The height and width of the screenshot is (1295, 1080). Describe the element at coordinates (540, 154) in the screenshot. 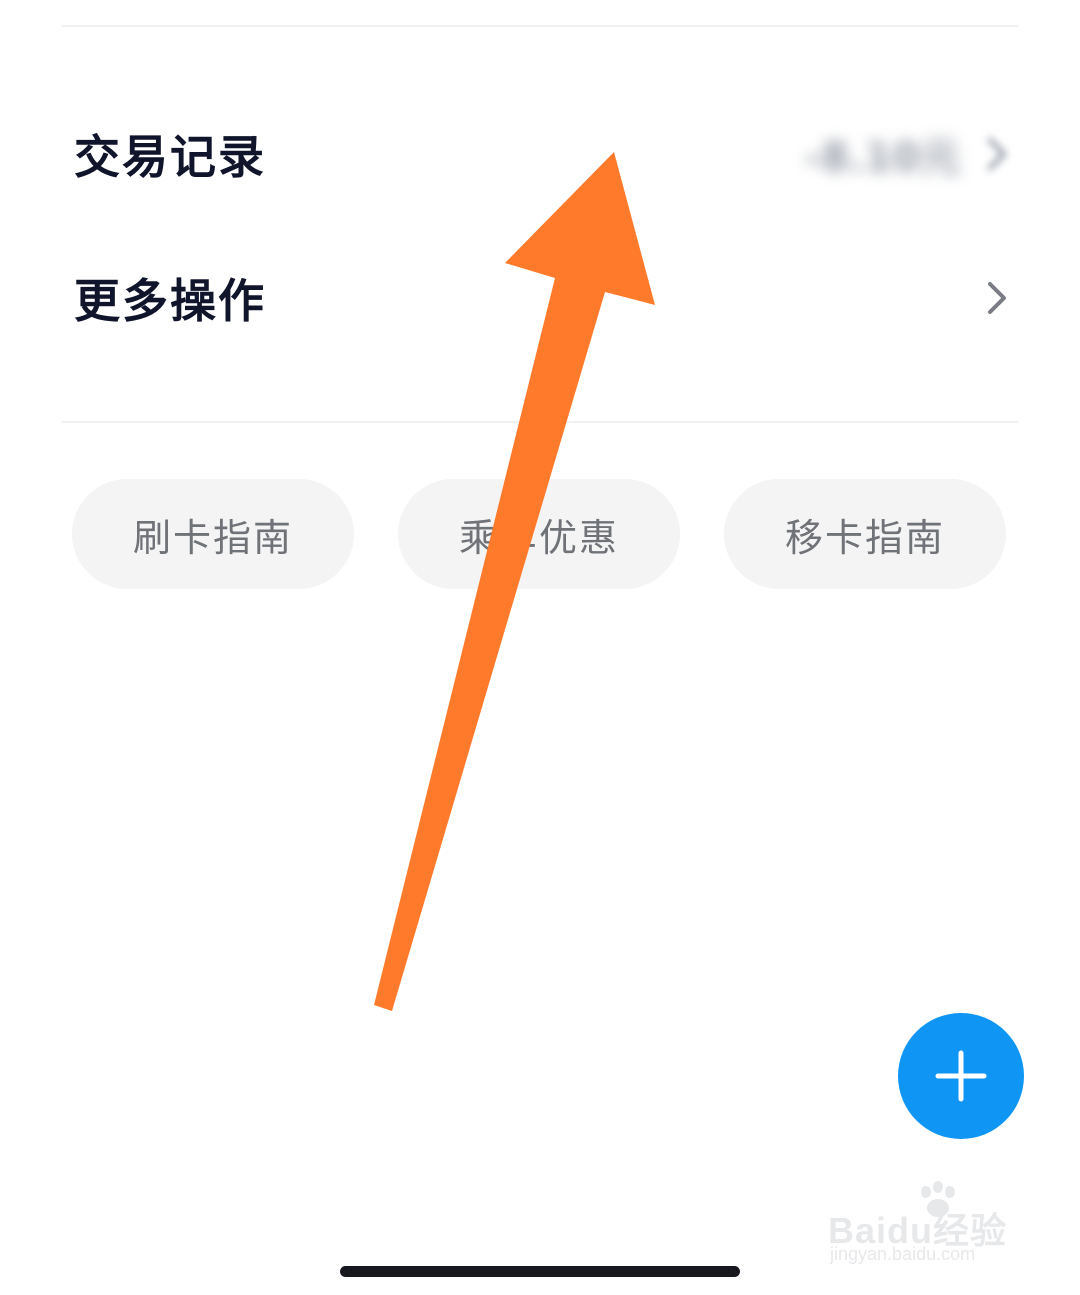

I see `transaction-records-row: 交易记录 -8.10元` at that location.